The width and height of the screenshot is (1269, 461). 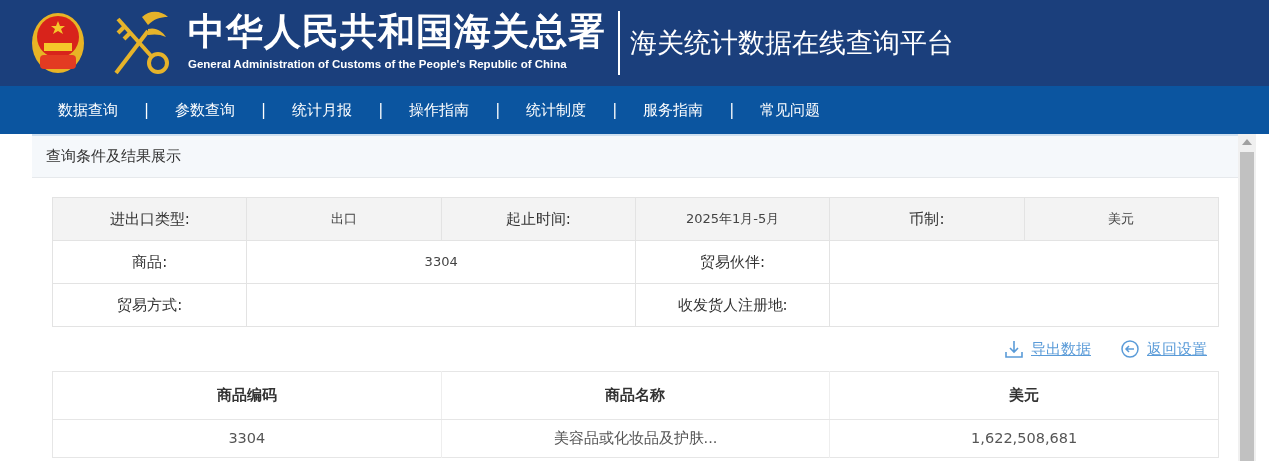 What do you see at coordinates (247, 395) in the screenshot?
I see `column-header: 商品编码` at bounding box center [247, 395].